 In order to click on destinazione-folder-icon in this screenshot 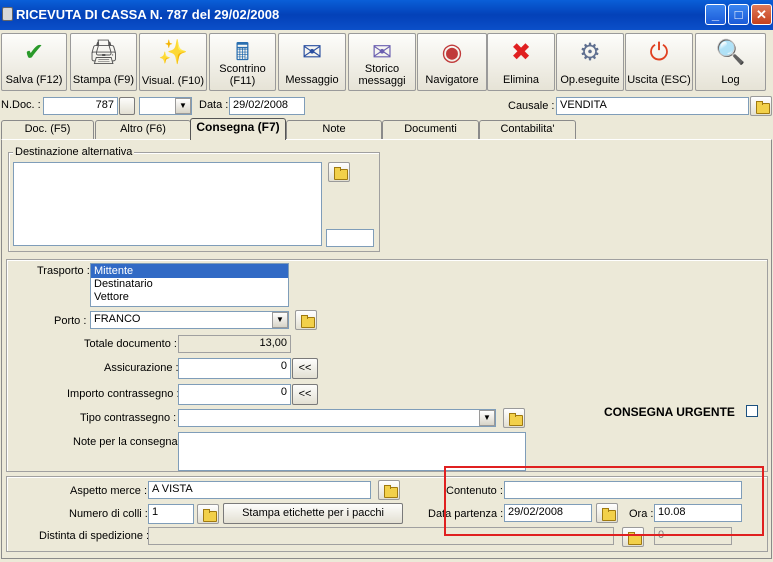, I will do `click(339, 172)`.